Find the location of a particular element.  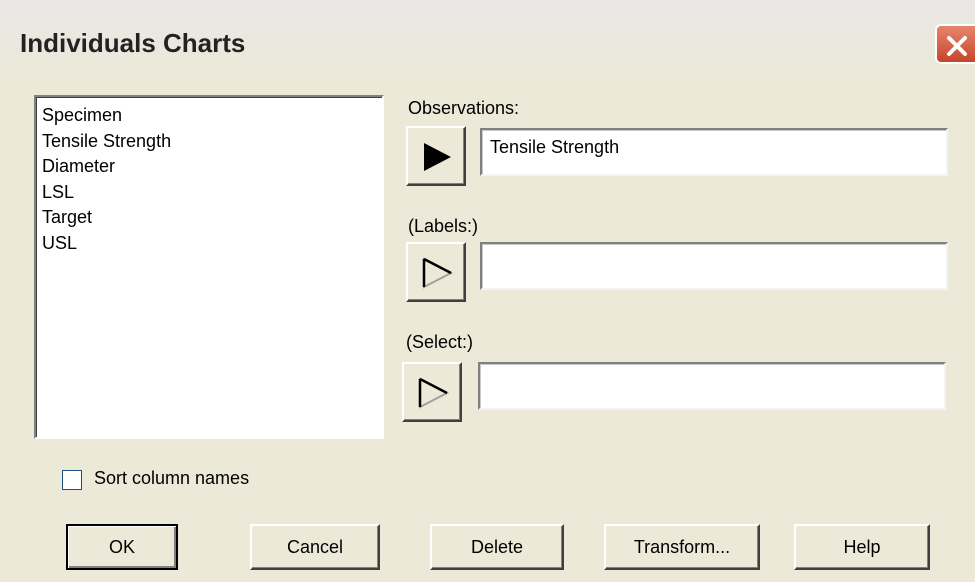

select-label: (Select:) is located at coordinates (440, 342).